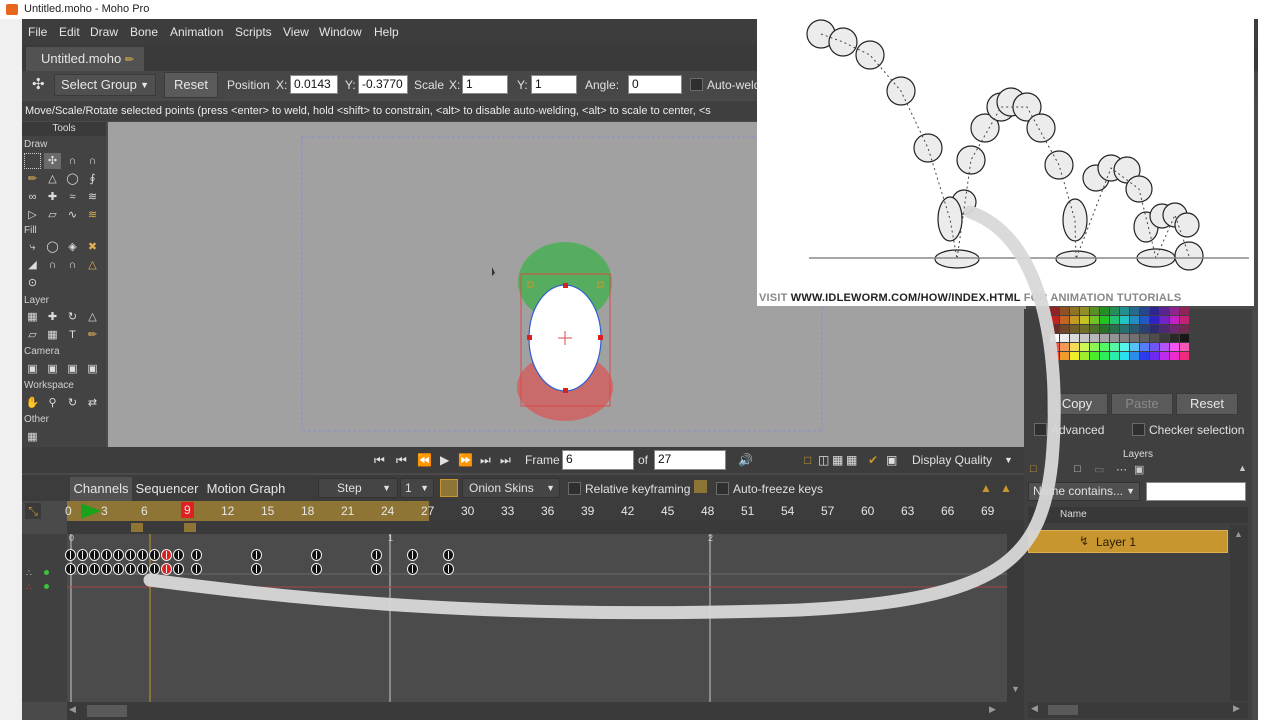 The image size is (1280, 720). What do you see at coordinates (823, 460) in the screenshot?
I see `view-split-icon: ◫` at bounding box center [823, 460].